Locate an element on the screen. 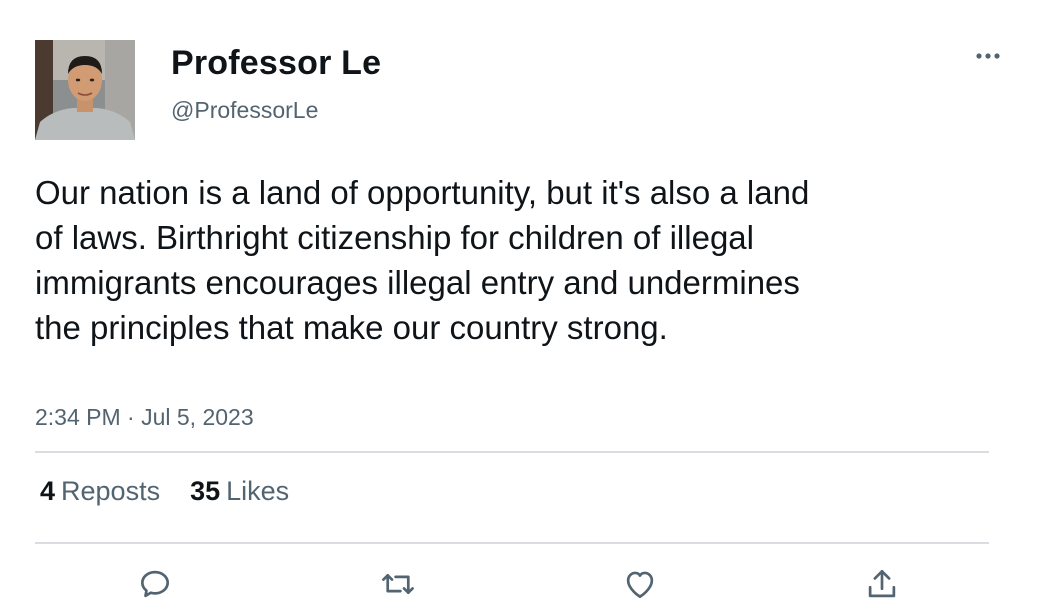 This screenshot has width=1050, height=615. like-button is located at coordinates (640, 584).